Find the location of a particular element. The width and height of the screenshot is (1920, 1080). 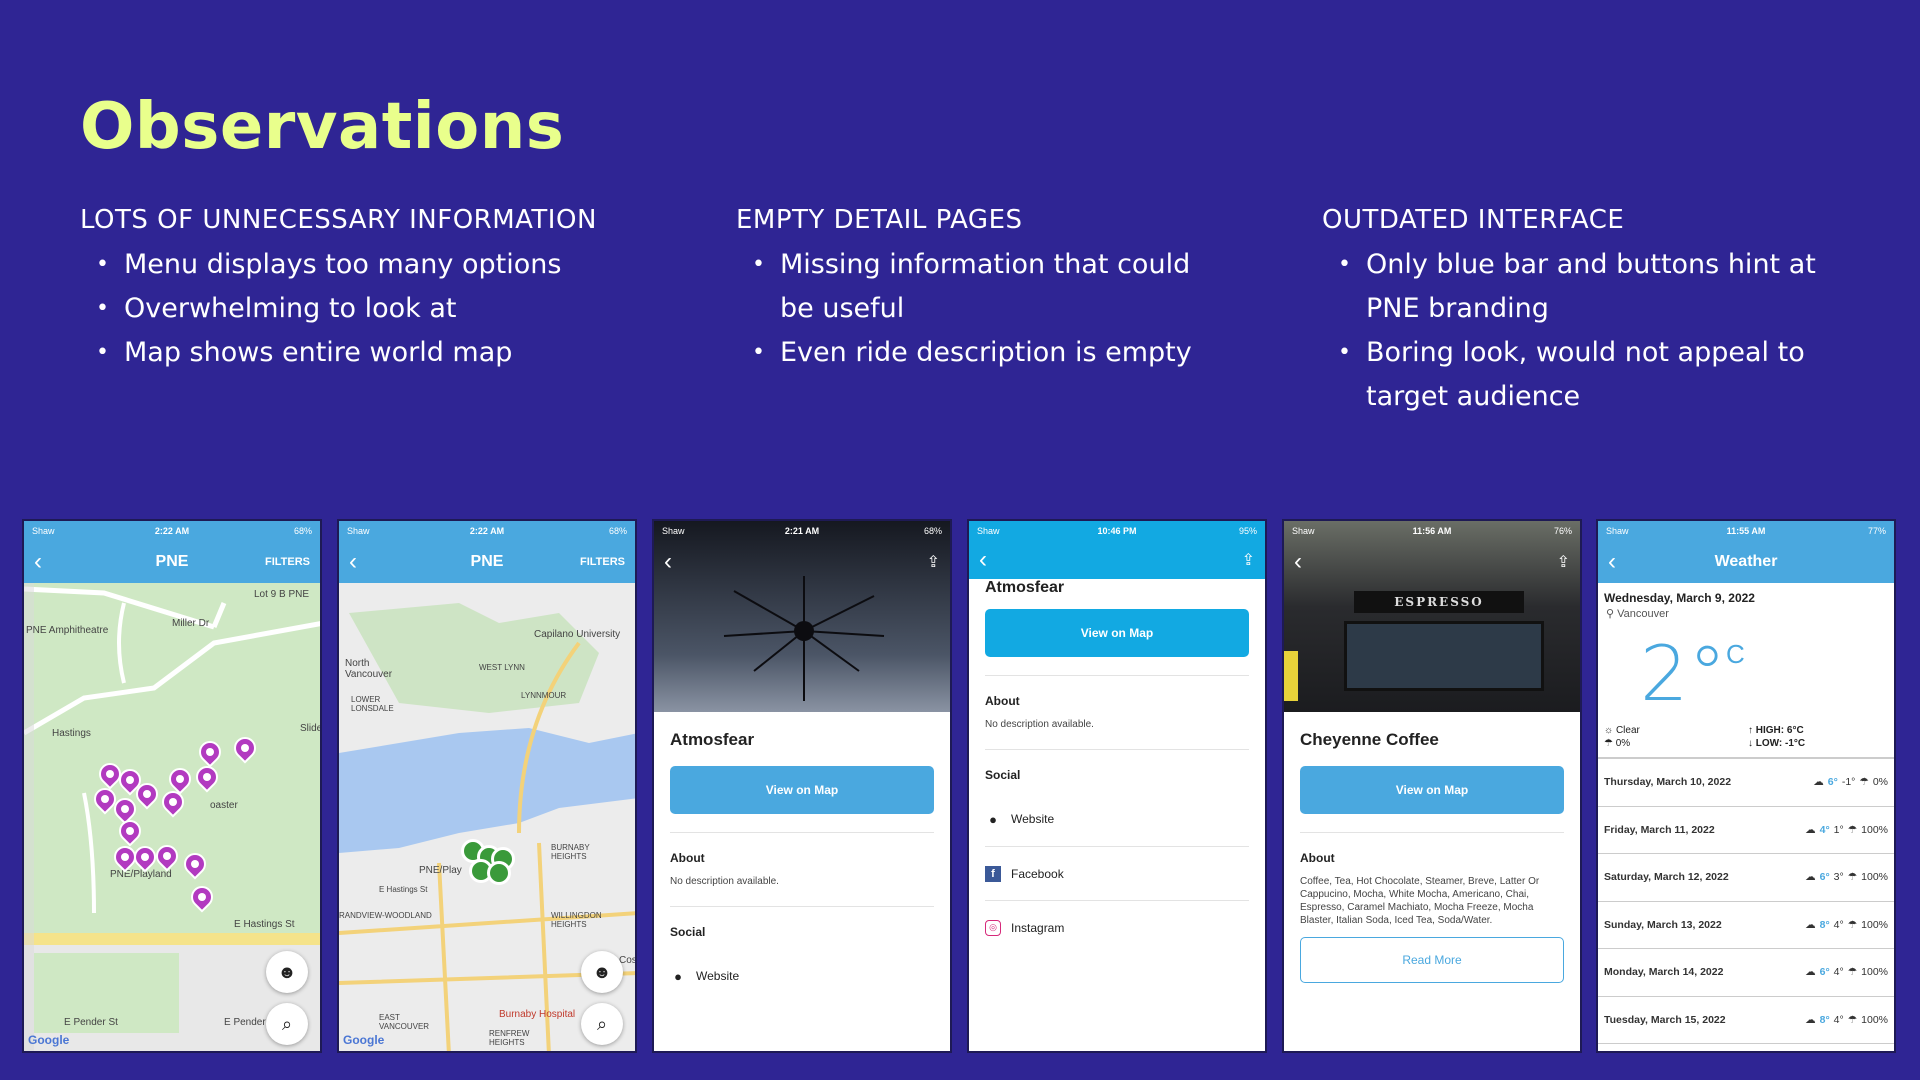

facebook-icon: f is located at coordinates (993, 873).